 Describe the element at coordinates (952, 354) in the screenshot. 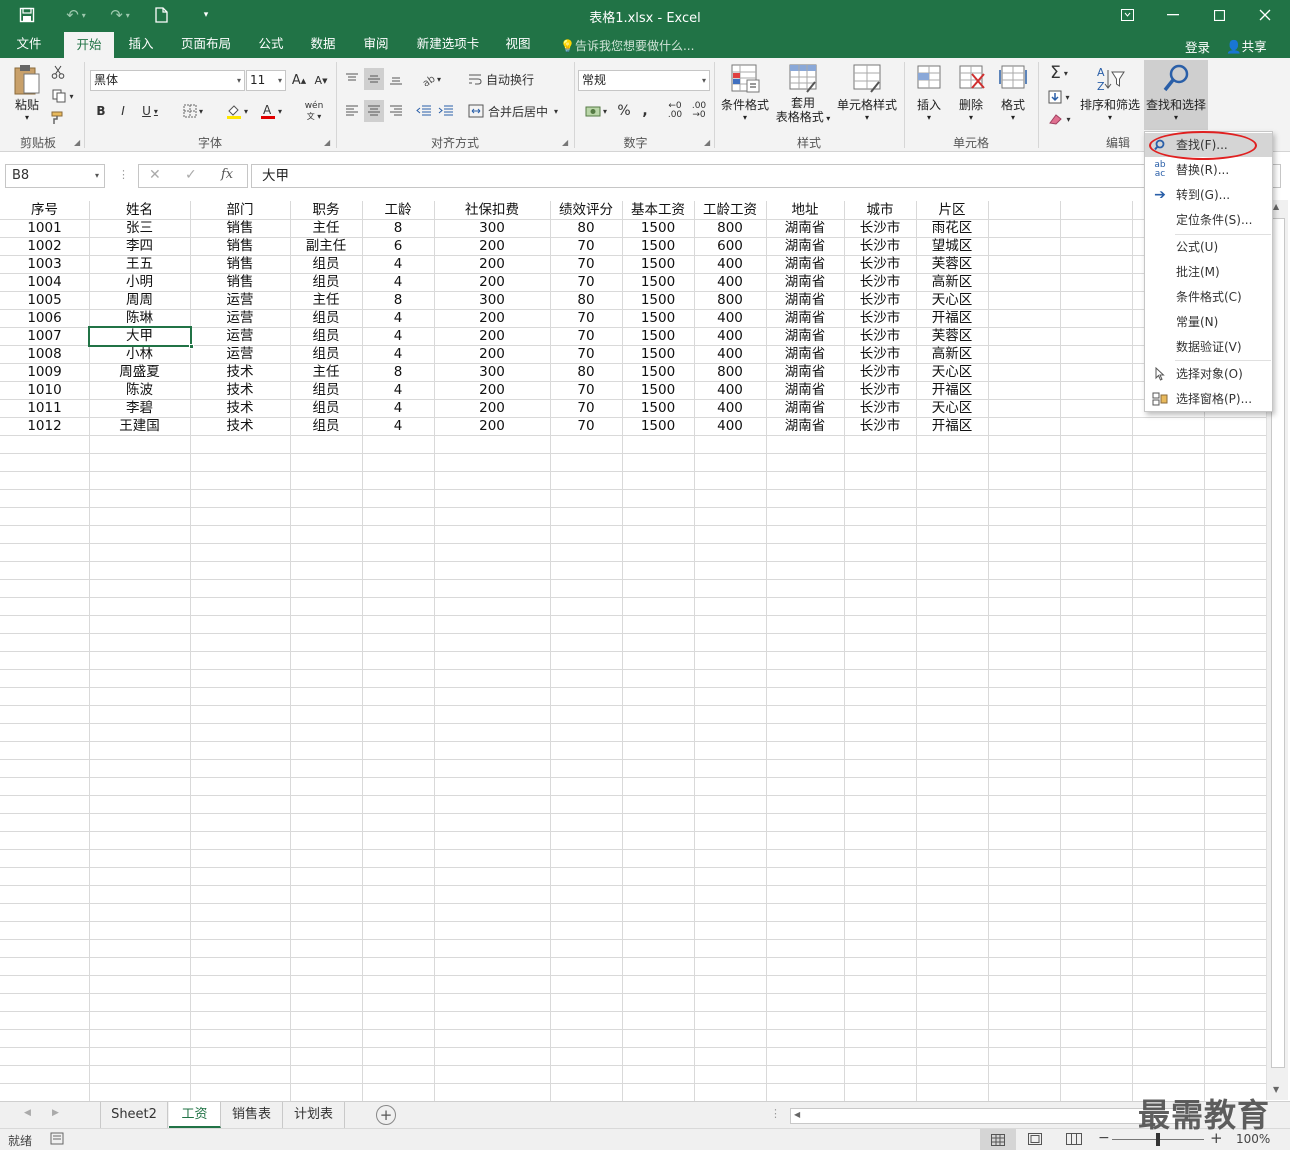

I see `data-cell: 高新区` at that location.